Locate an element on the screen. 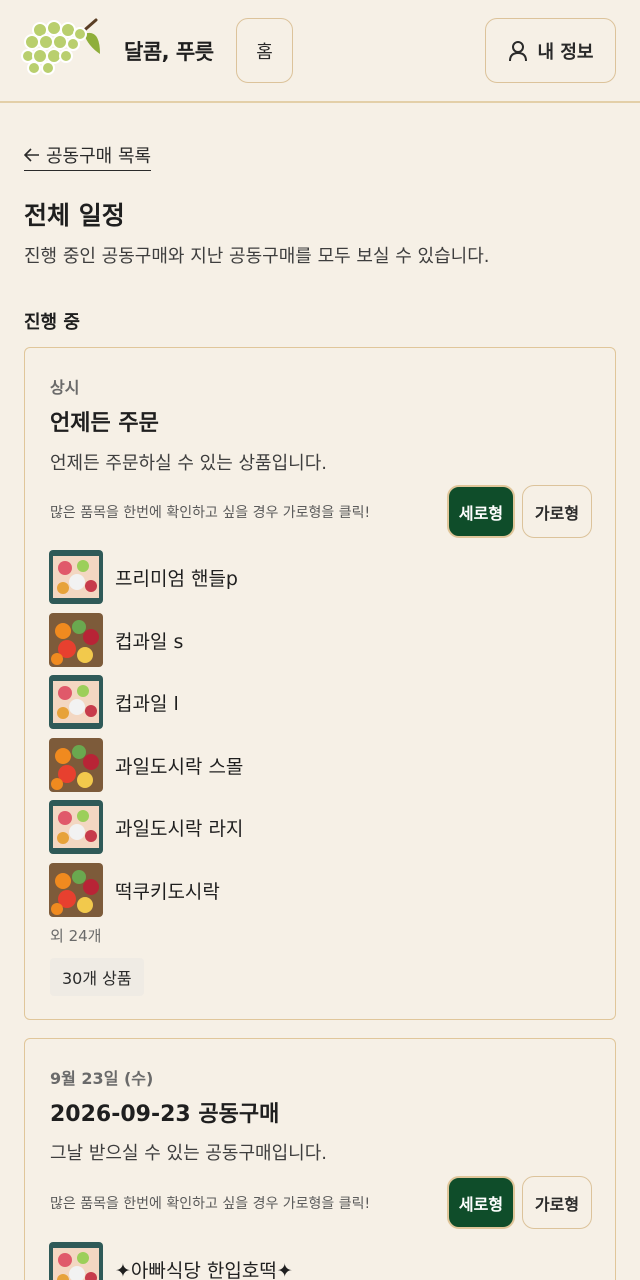 This screenshot has width=640, height=1280. my-info-button: 내 정보 is located at coordinates (550, 50).